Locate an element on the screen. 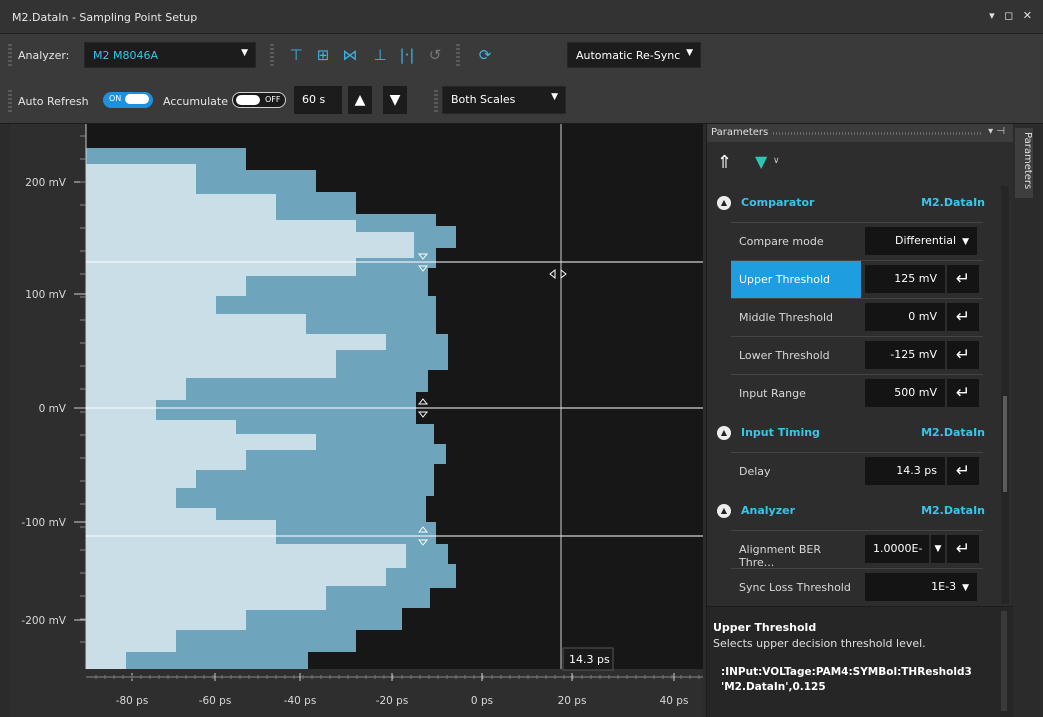  parameters-title: Parameters is located at coordinates (740, 132).